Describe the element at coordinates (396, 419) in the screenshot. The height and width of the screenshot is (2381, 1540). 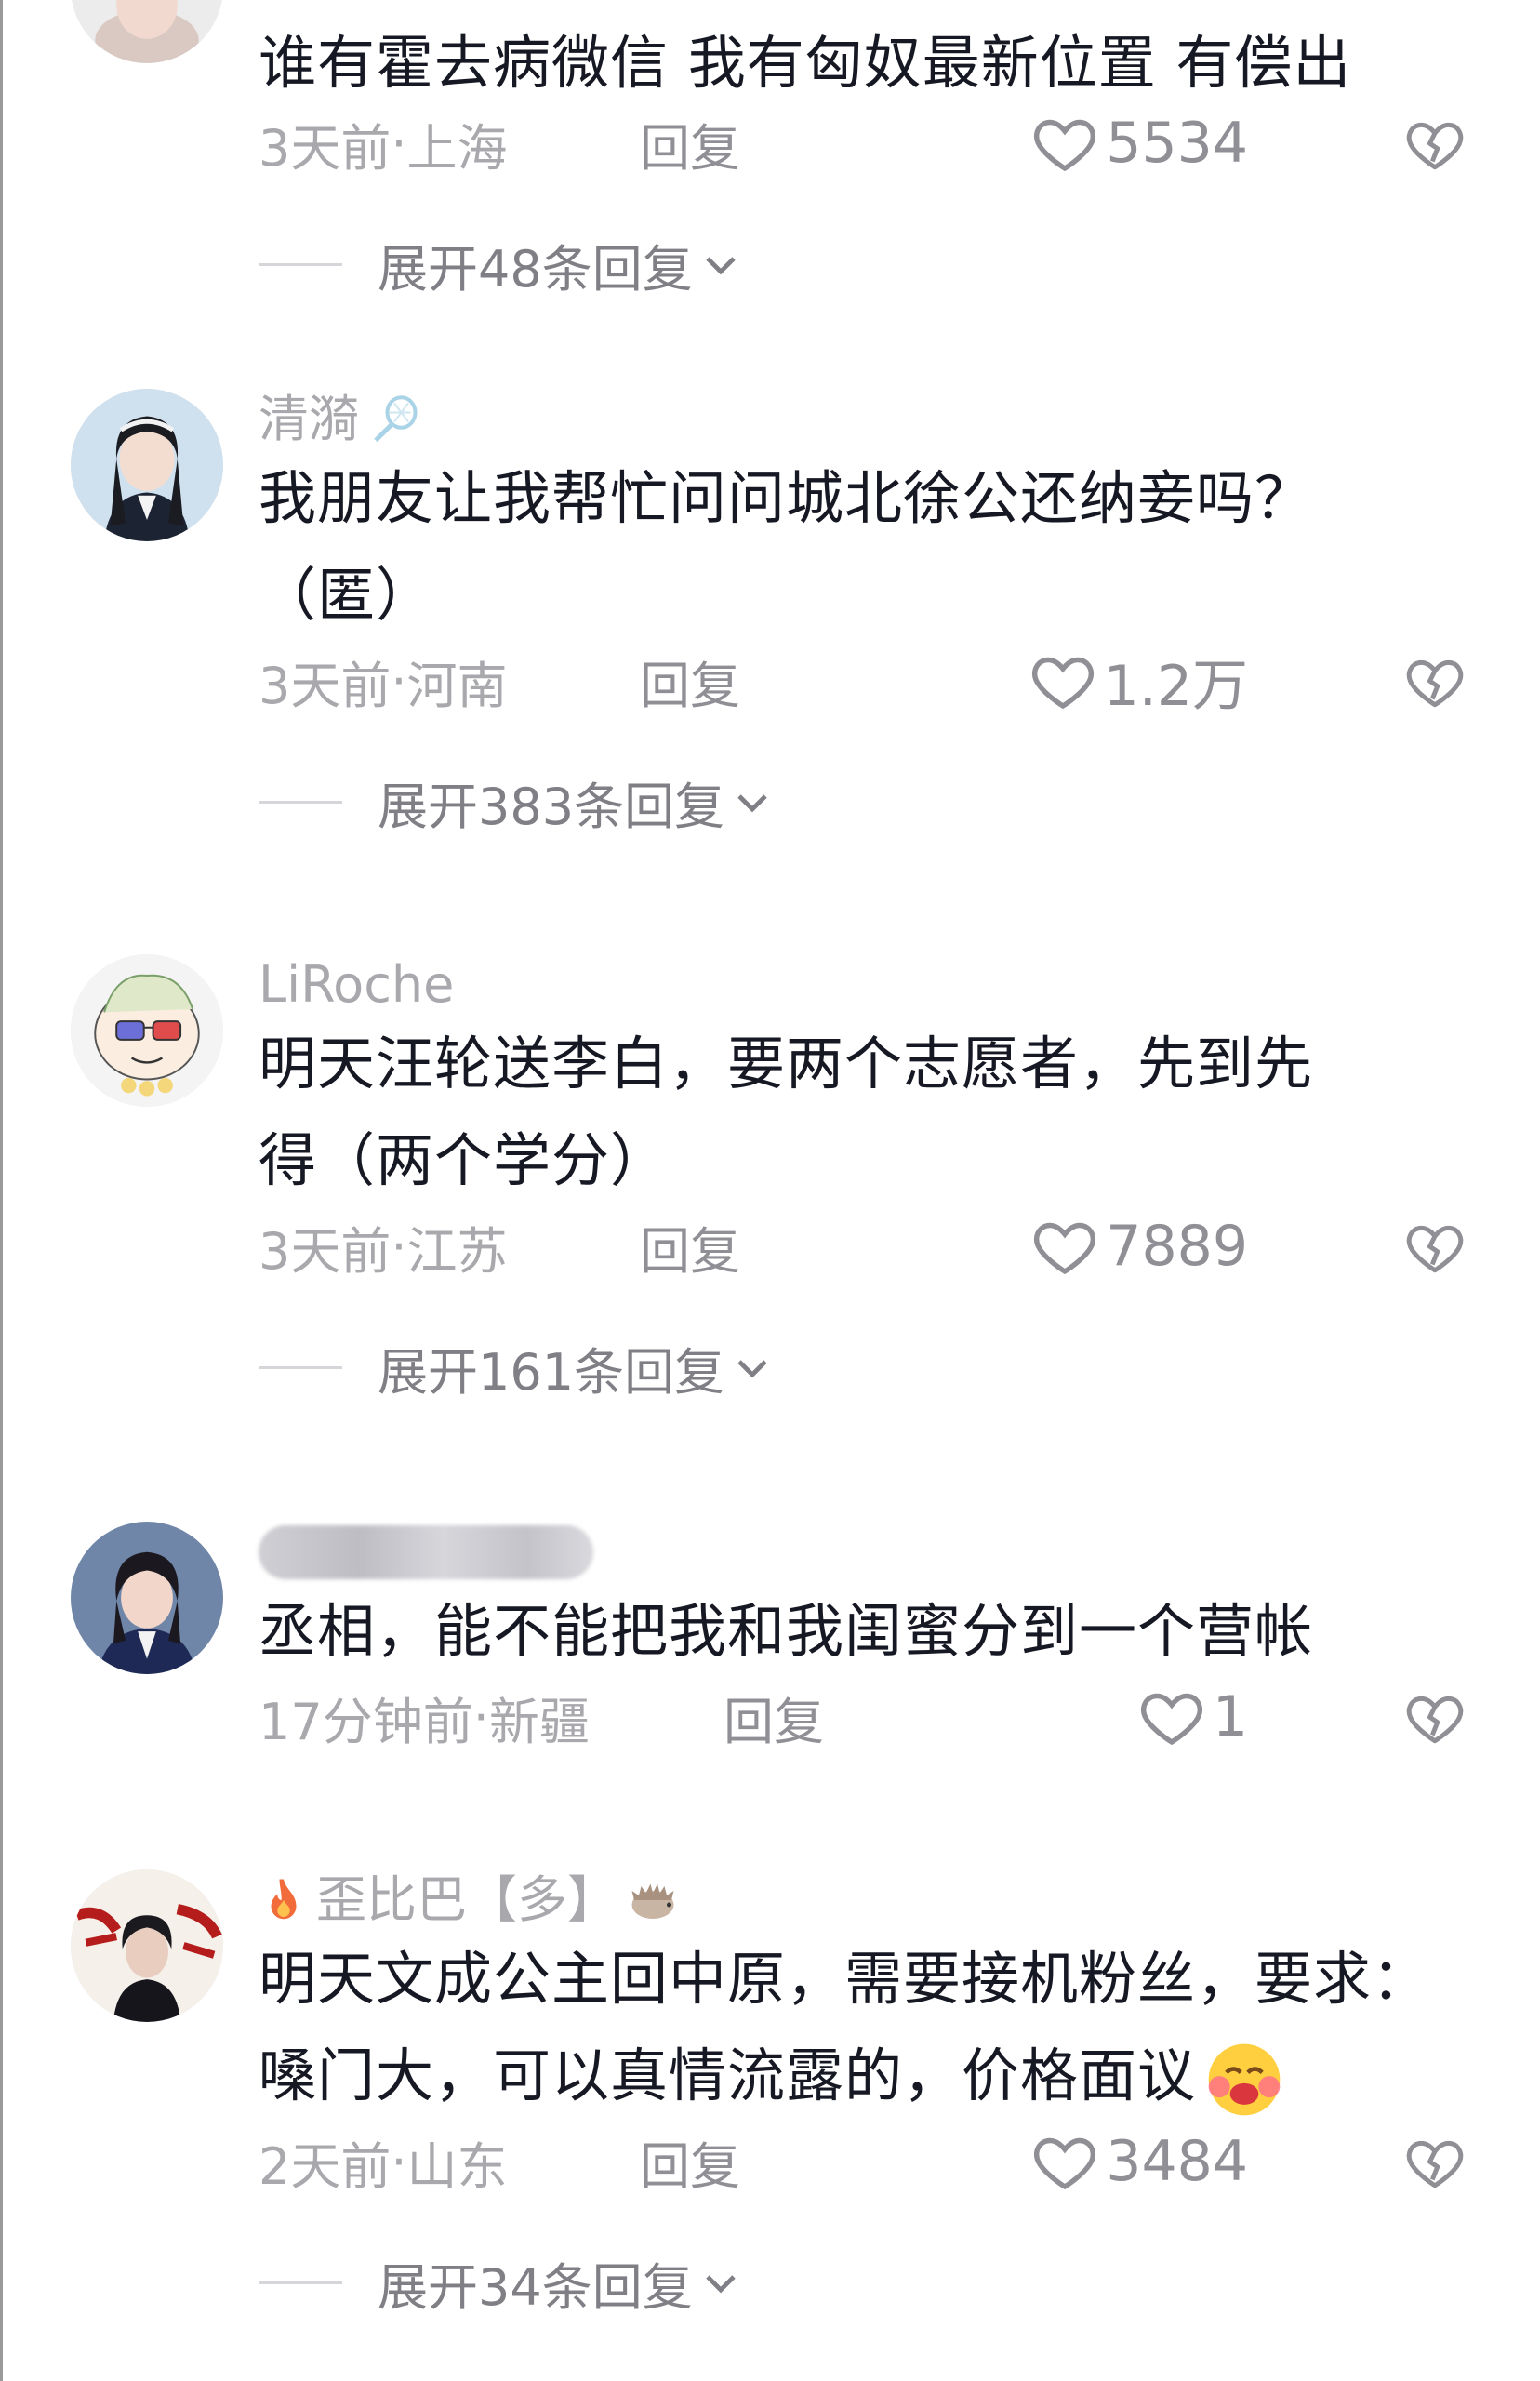
I see `badminton-racket-icon` at that location.